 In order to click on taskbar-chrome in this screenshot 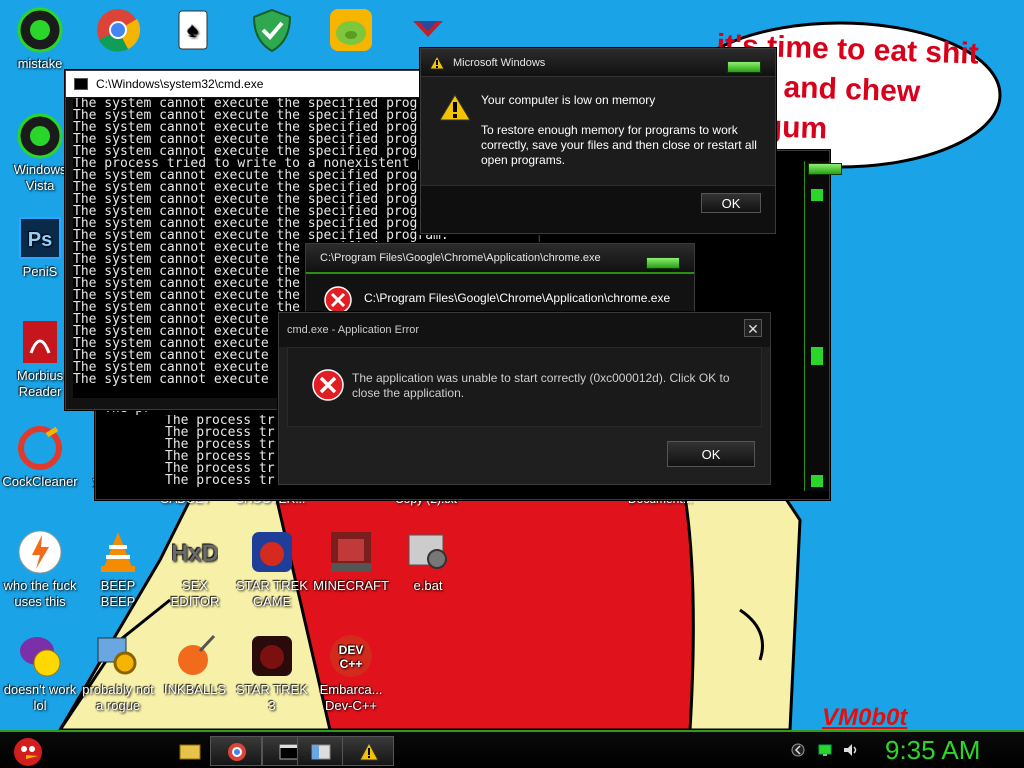, I will do `click(236, 751)`.